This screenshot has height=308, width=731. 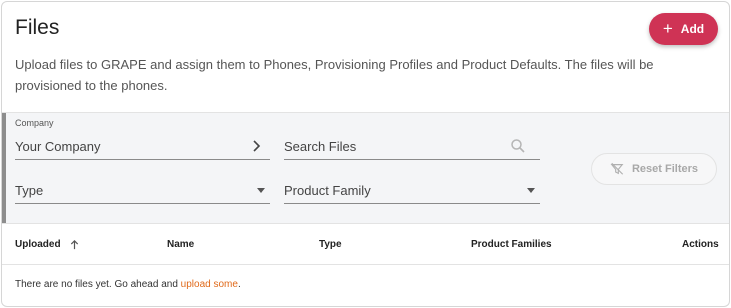 What do you see at coordinates (700, 244) in the screenshot?
I see `column-actions: Actions` at bounding box center [700, 244].